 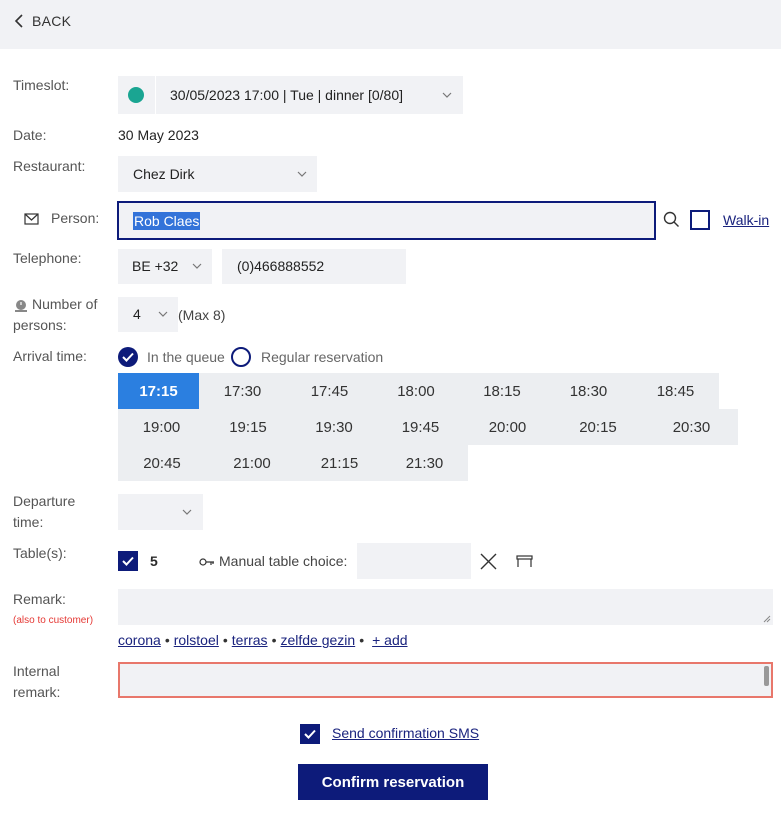 I want to click on person-value: Rob Claes, so click(x=167, y=221).